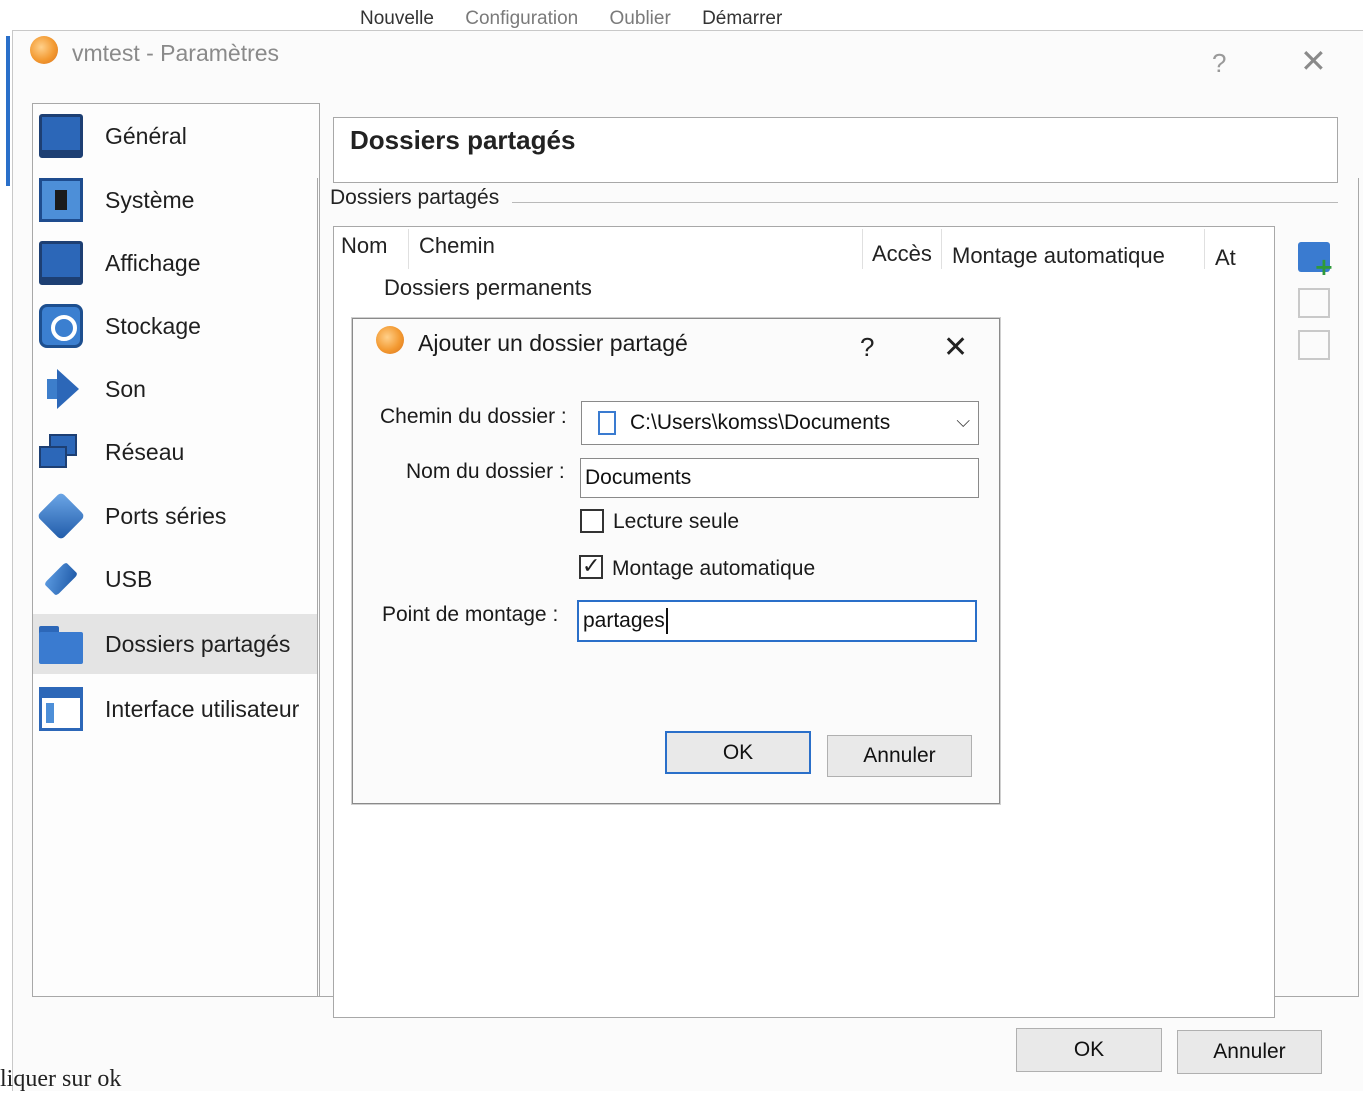 The height and width of the screenshot is (1093, 1363). I want to click on sidebar-item-label: Ports séries, so click(166, 515).